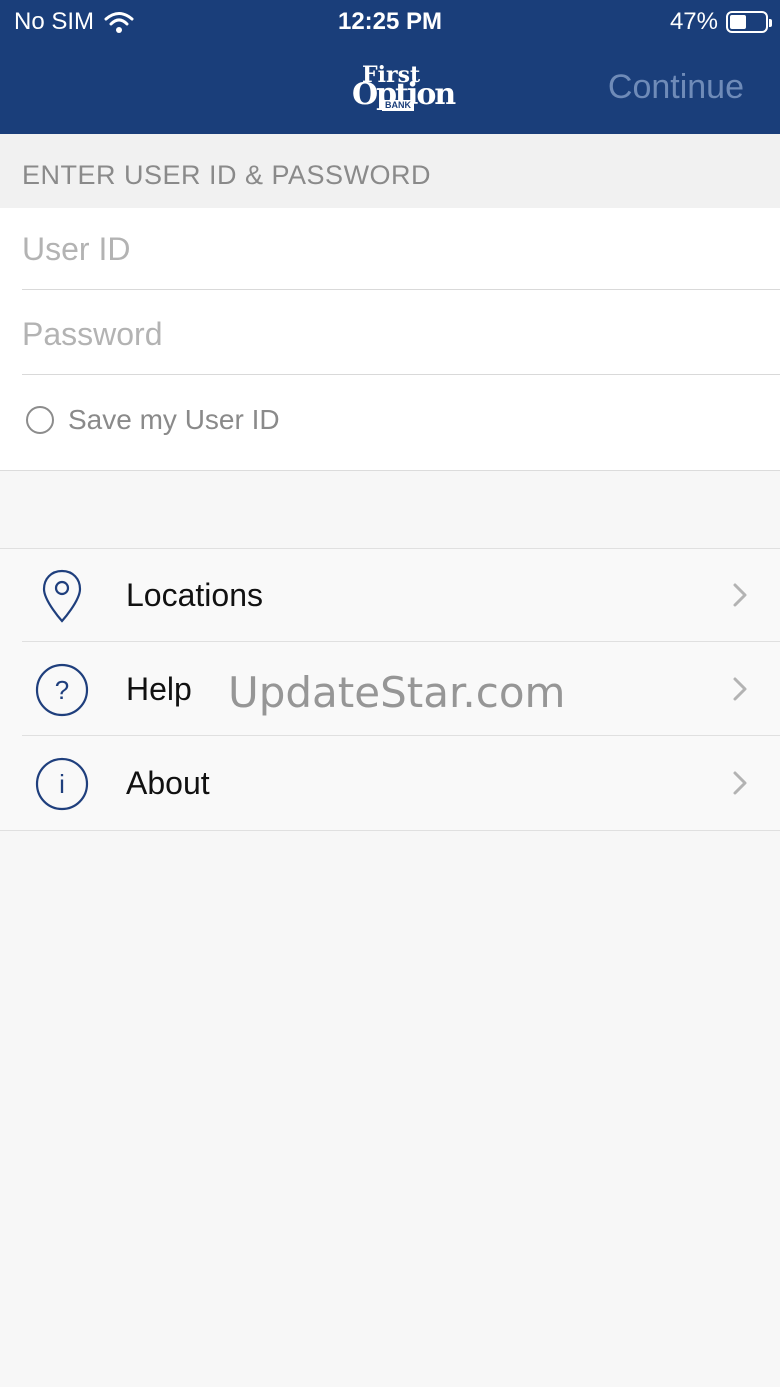 This screenshot has width=780, height=1387. I want to click on continue-button: Continue, so click(676, 87).